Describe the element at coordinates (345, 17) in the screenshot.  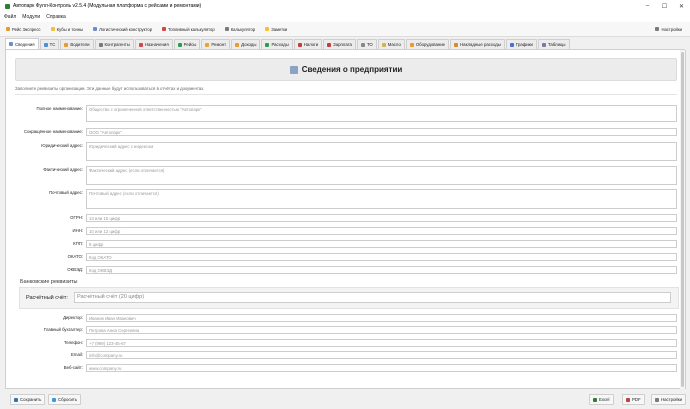
I see `menu-bar: Файл Модули Справка` at that location.